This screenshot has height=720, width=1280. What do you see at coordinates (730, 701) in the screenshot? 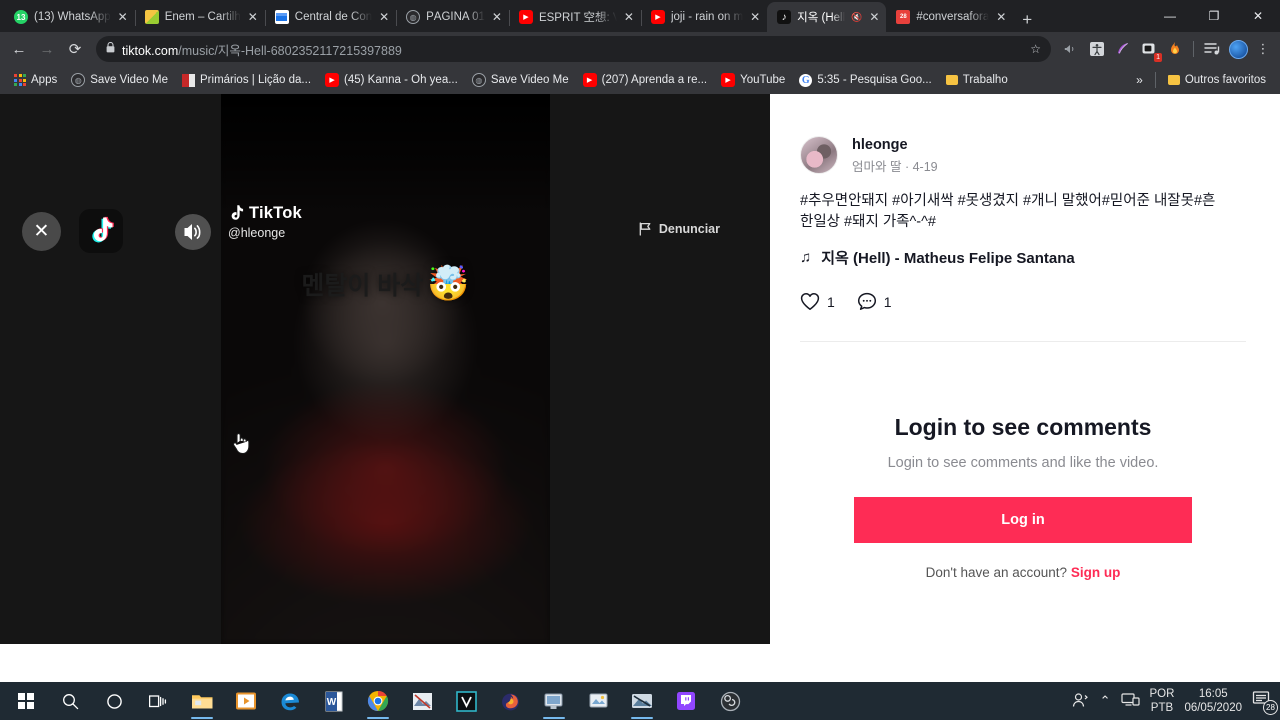
I see `obs-button` at bounding box center [730, 701].